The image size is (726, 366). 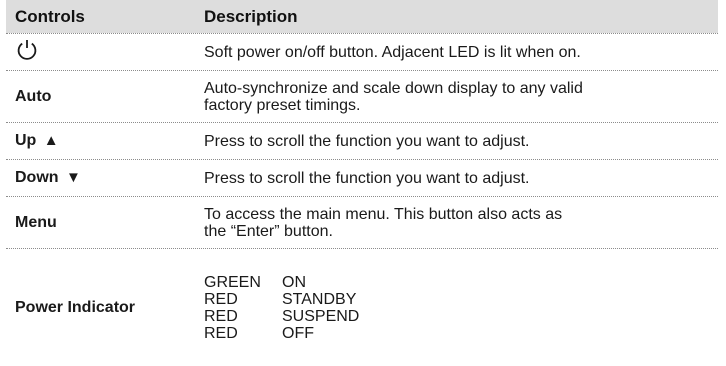 I want to click on control-label: Power Indicator, so click(x=75, y=307).